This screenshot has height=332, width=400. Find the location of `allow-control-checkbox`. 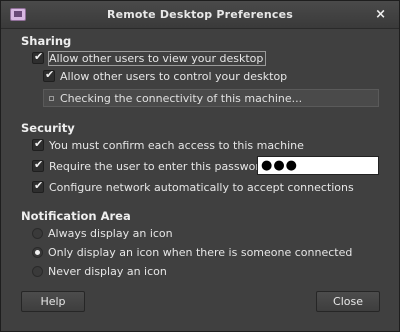

allow-control-checkbox is located at coordinates (49, 75).